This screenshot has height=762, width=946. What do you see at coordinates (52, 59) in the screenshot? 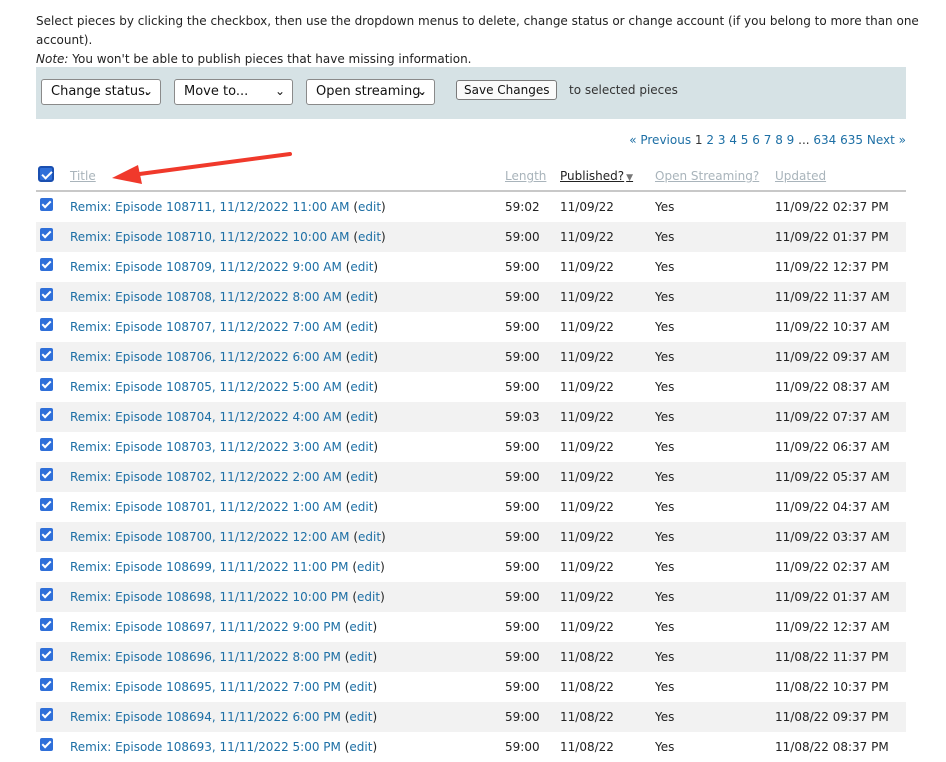
I see `note-label: Note:` at bounding box center [52, 59].